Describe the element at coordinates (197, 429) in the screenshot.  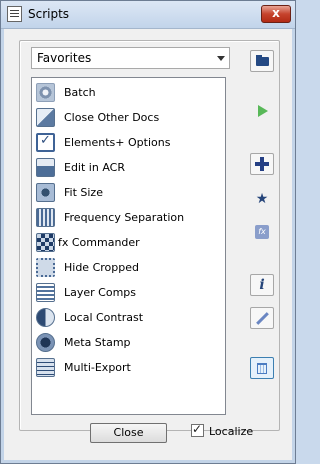
I see `localize-checkbox` at that location.